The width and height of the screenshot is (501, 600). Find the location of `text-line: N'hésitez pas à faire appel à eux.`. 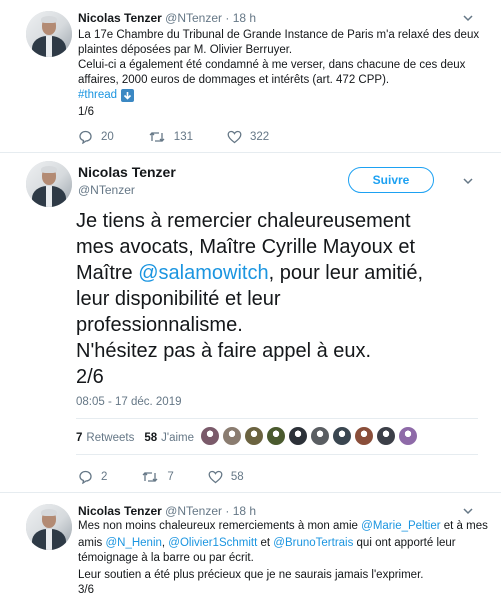

text-line: N'hésitez pas à faire appel à eux. is located at coordinates (224, 351).